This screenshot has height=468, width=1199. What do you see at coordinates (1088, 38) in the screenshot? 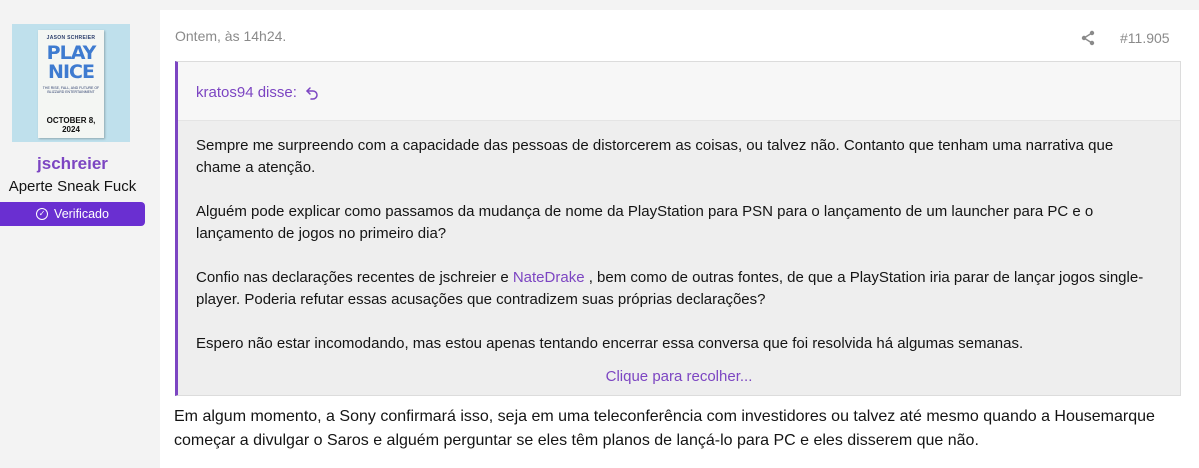
I see `share-icon` at bounding box center [1088, 38].